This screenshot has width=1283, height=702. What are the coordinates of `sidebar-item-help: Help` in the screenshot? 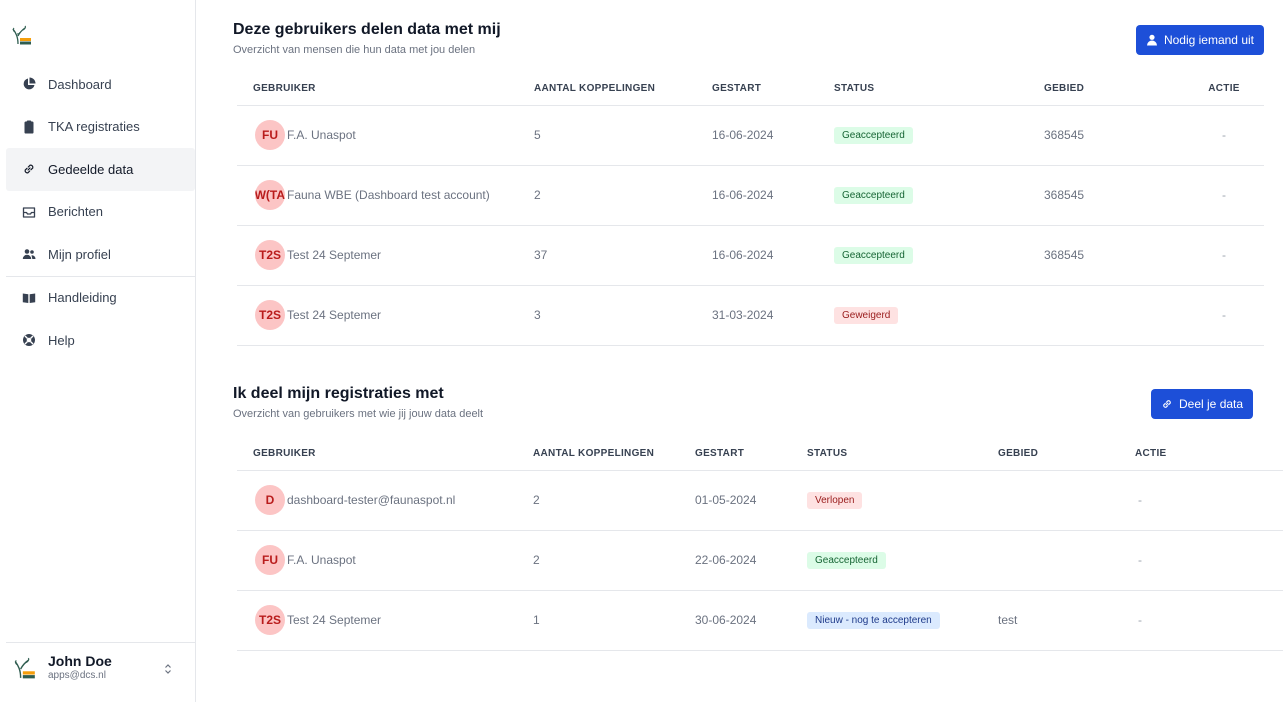 It's located at (100, 340).